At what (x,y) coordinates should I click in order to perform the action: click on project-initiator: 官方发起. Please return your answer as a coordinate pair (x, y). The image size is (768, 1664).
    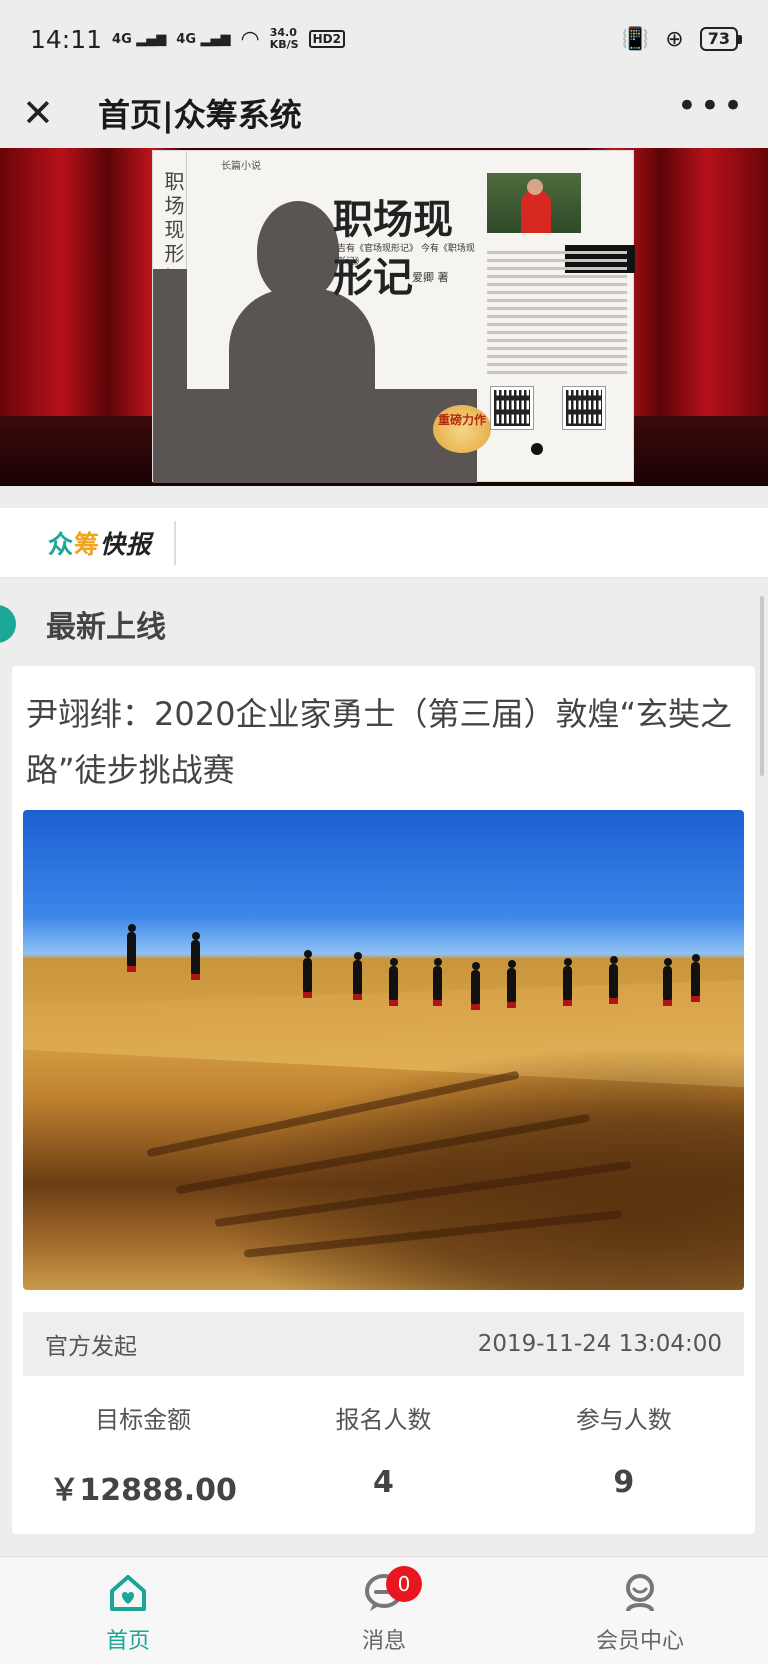
    Looking at the image, I should click on (91, 1347).